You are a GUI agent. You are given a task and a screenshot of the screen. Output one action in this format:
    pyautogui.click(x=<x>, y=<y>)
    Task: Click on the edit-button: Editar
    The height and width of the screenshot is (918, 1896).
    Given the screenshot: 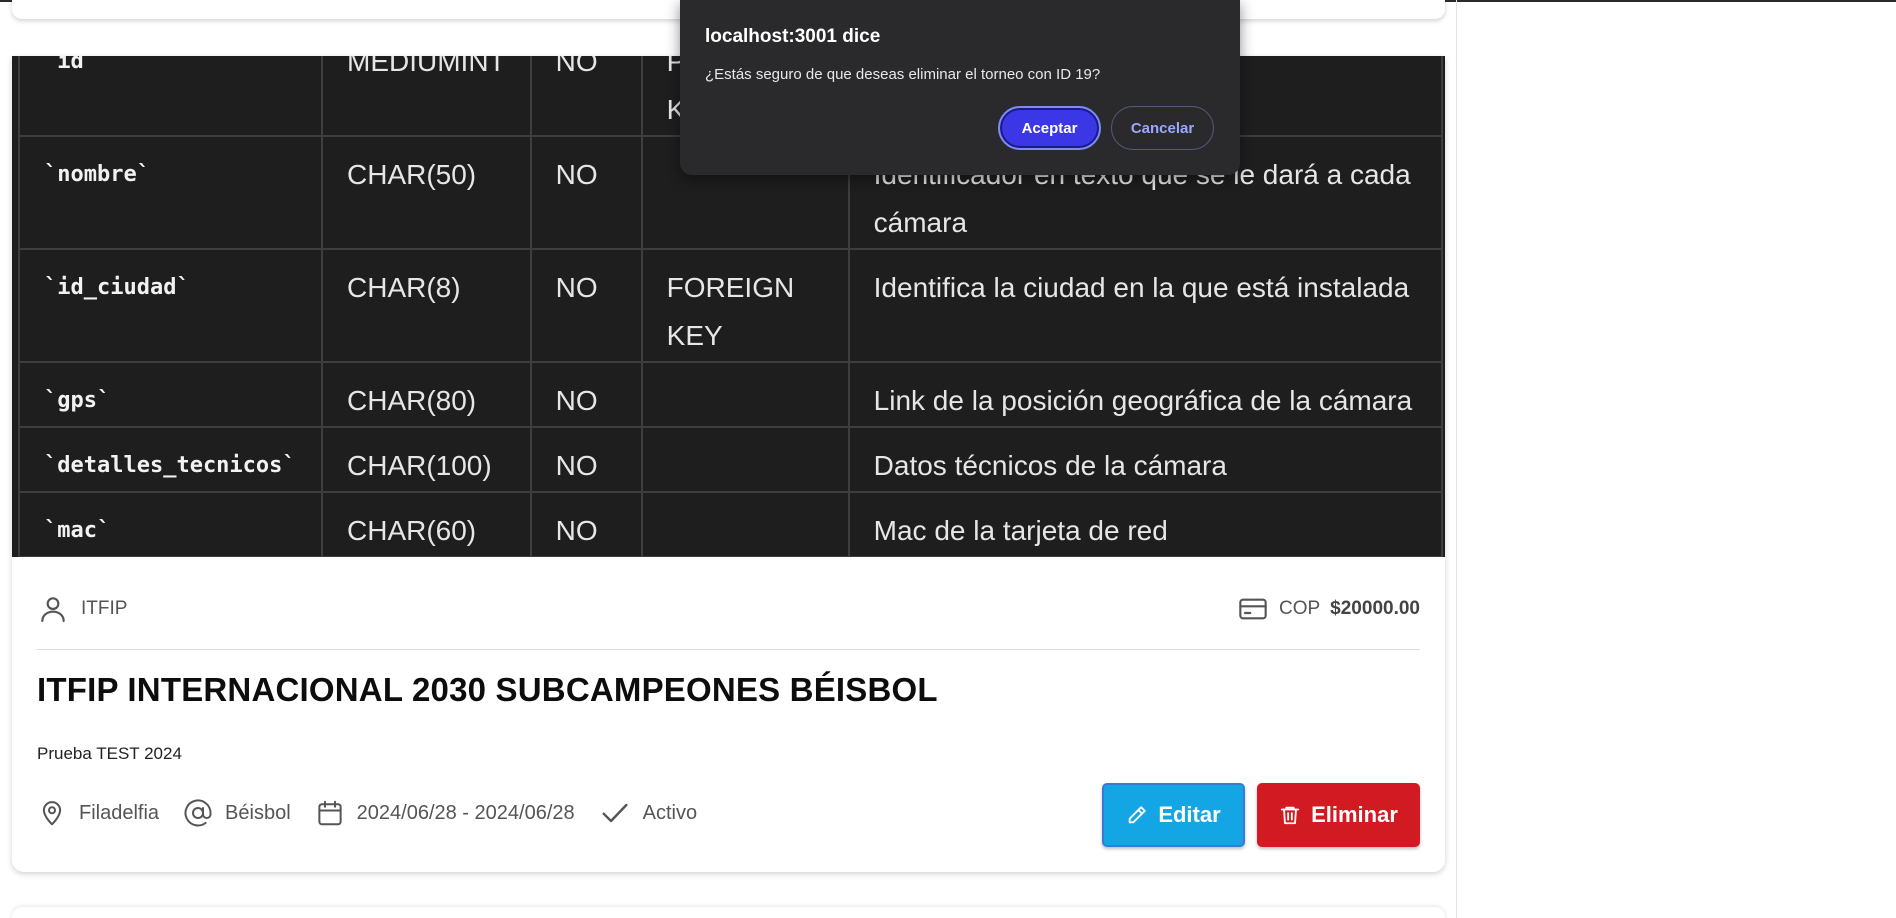 What is the action you would take?
    pyautogui.click(x=1173, y=815)
    